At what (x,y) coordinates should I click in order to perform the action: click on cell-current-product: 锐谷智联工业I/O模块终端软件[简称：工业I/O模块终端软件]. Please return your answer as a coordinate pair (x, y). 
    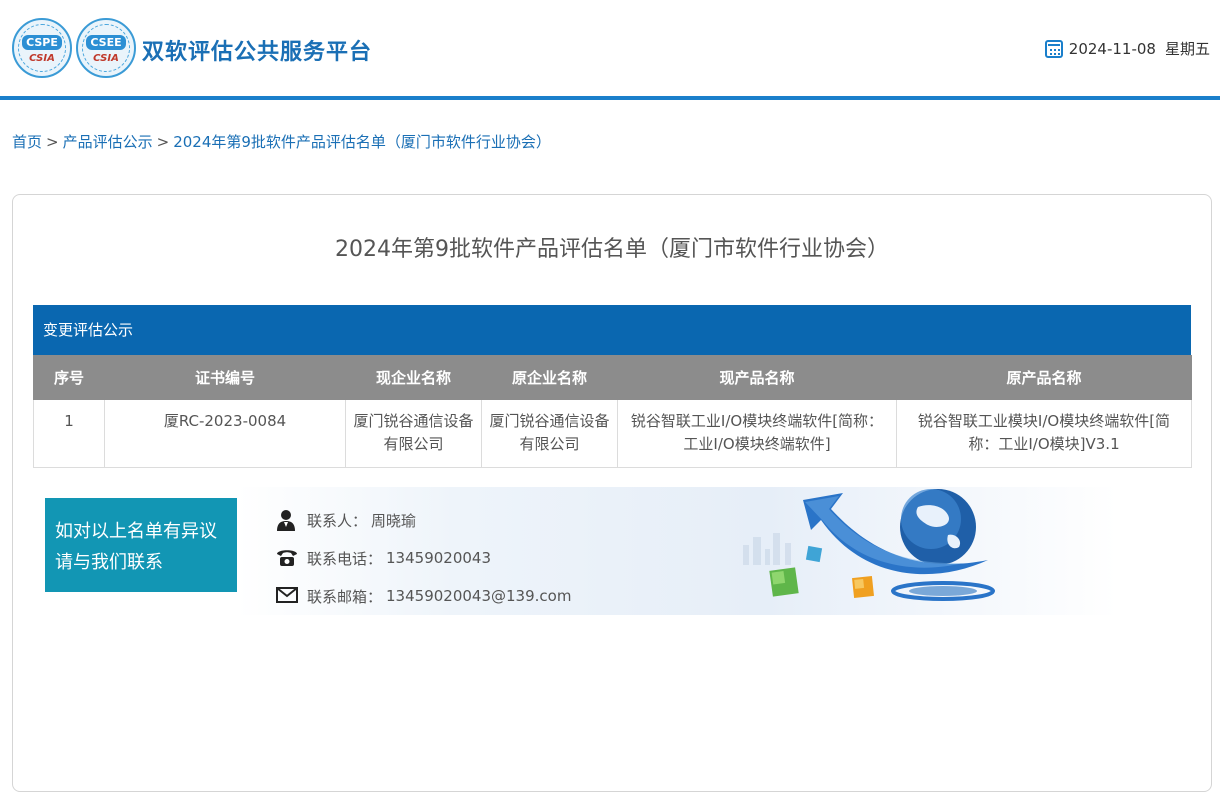
    Looking at the image, I should click on (757, 433).